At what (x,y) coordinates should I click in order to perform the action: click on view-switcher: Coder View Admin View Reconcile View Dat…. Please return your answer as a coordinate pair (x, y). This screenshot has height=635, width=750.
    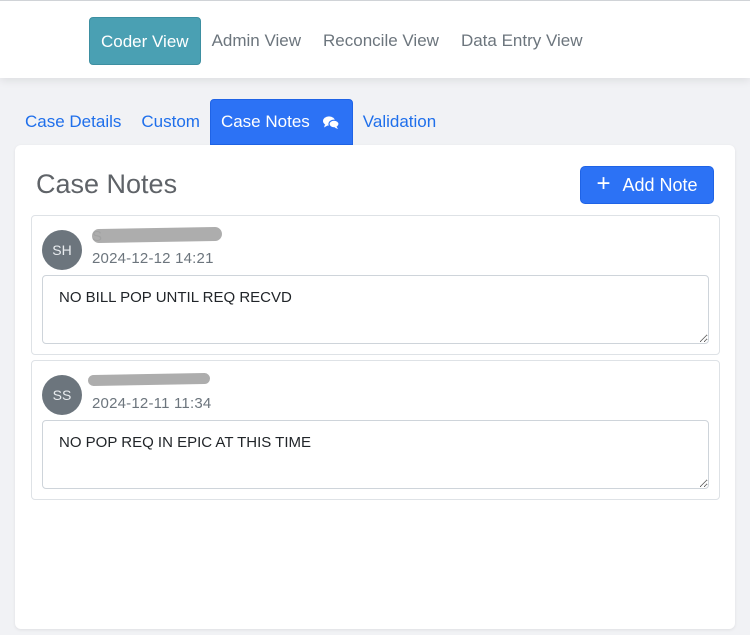
    Looking at the image, I should click on (341, 41).